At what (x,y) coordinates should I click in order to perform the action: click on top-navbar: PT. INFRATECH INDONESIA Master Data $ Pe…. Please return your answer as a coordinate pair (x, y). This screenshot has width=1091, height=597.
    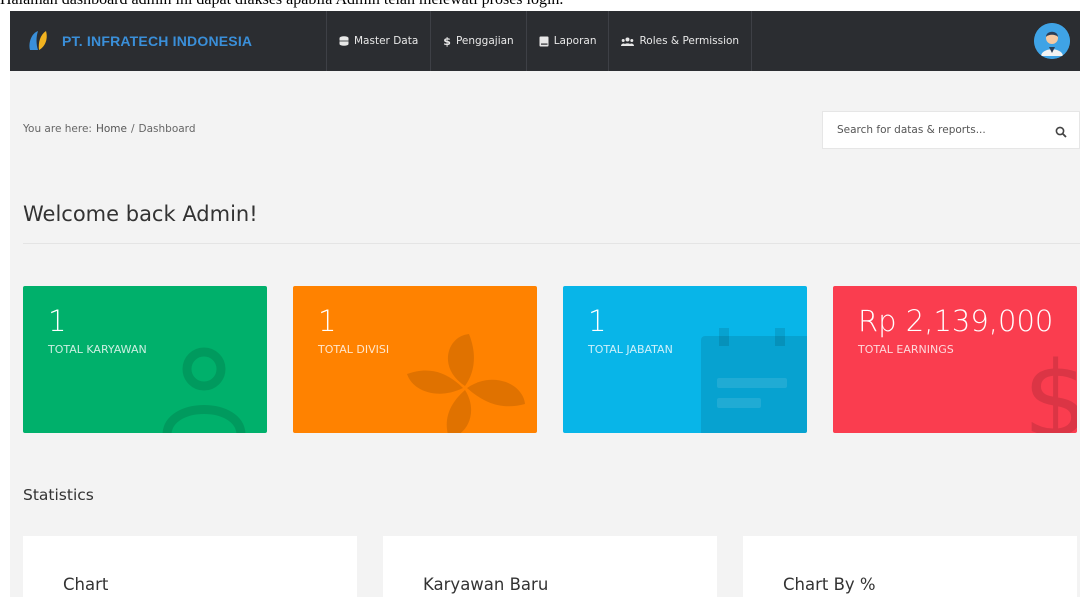
    Looking at the image, I should click on (545, 41).